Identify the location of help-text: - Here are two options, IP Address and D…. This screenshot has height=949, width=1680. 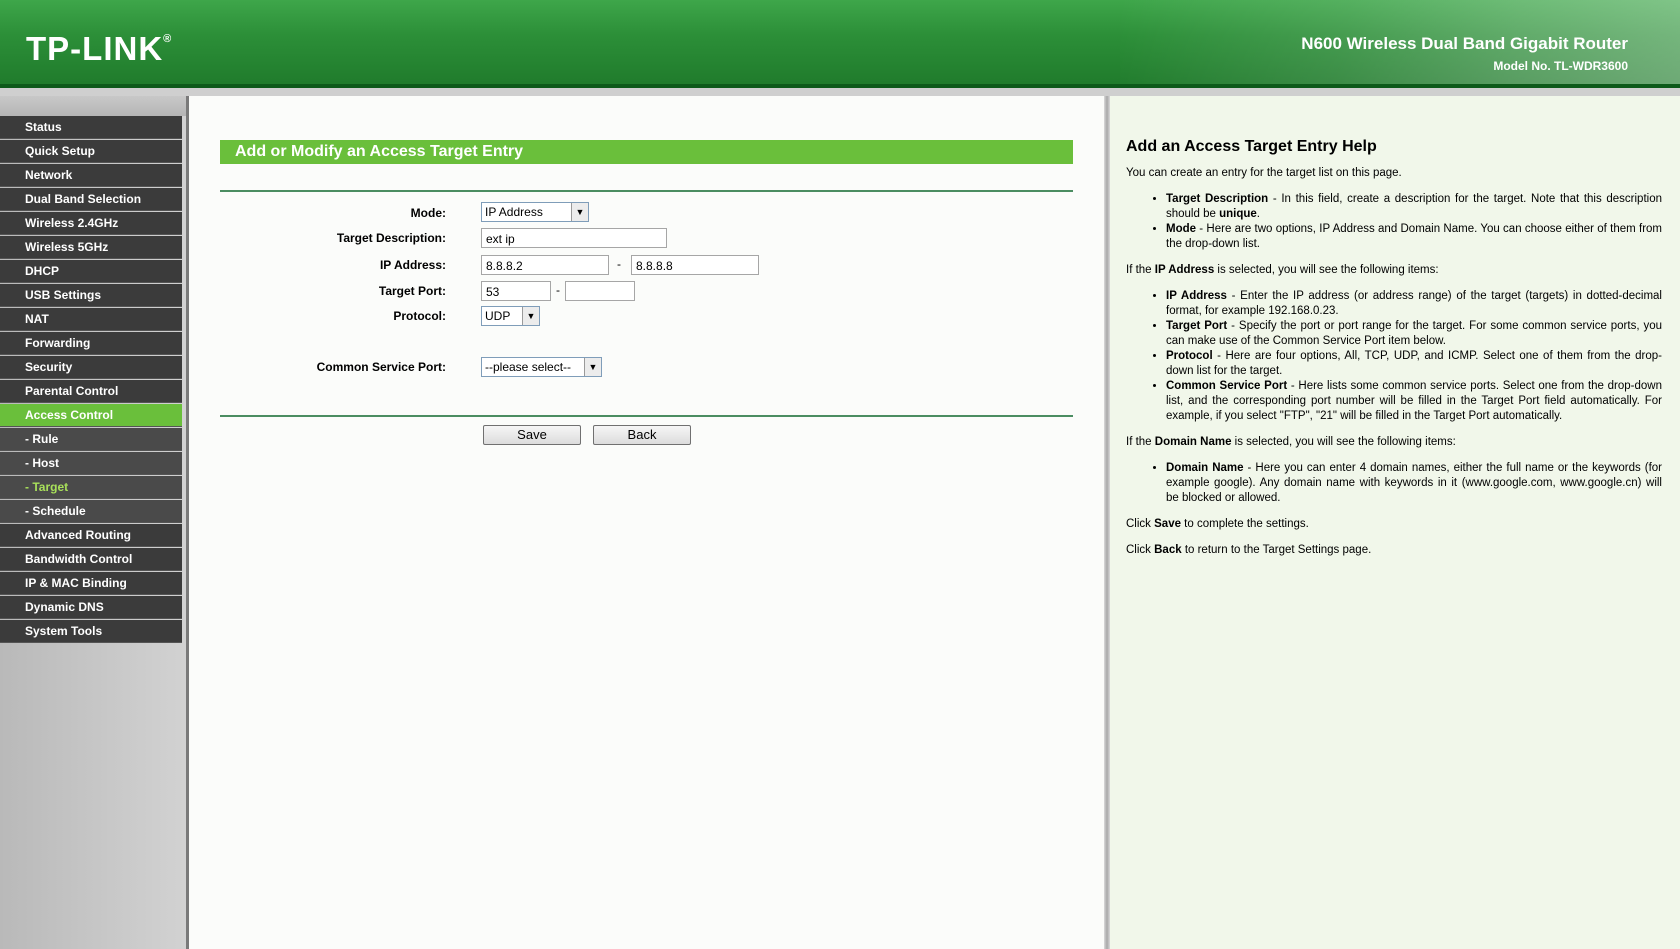
(1414, 236).